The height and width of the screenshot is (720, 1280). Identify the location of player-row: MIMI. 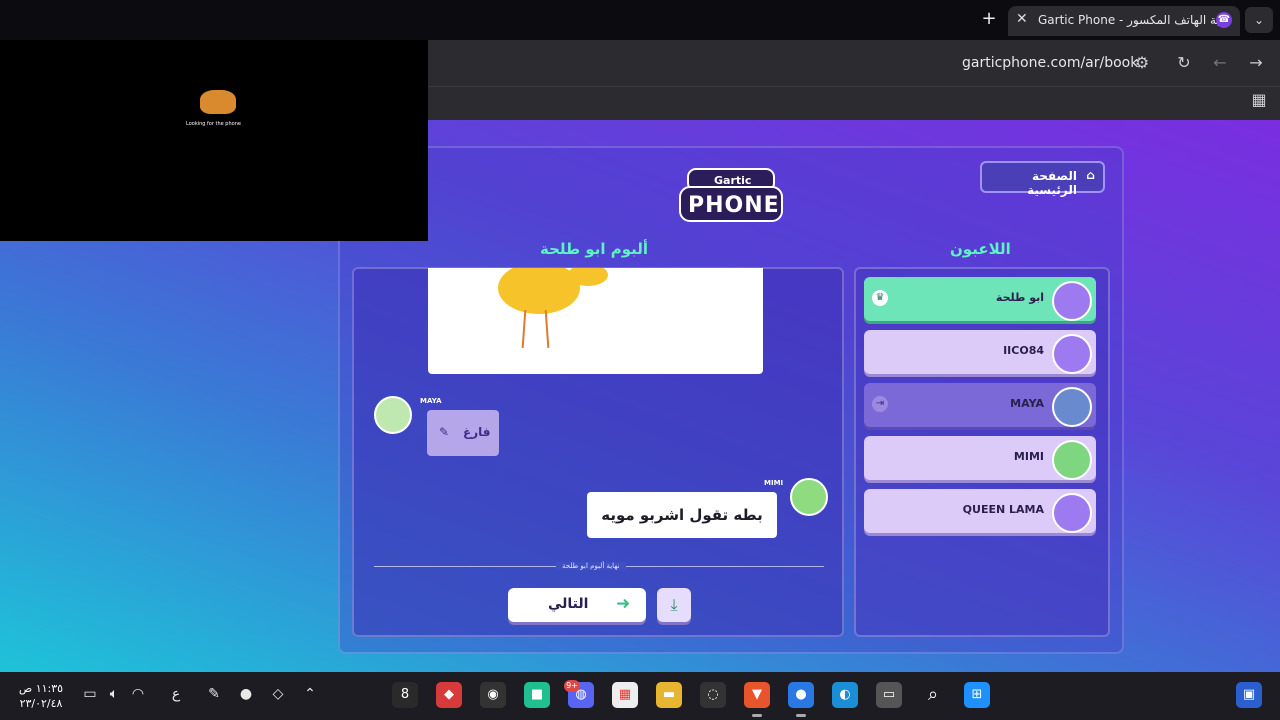
(980, 458).